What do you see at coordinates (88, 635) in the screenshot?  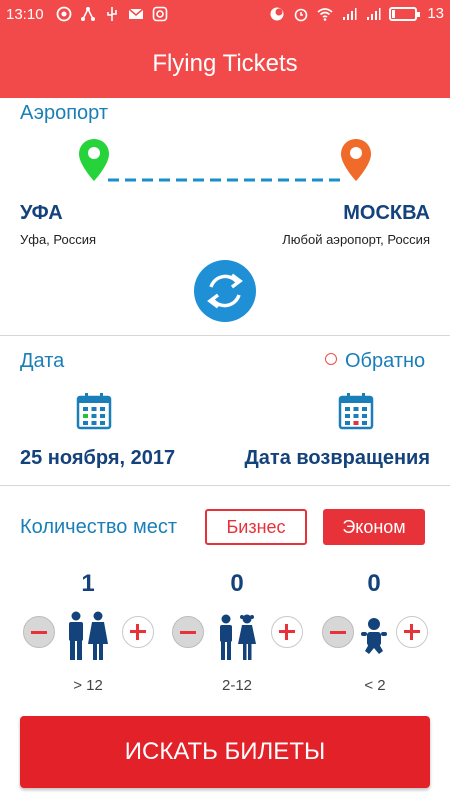 I see `adults-icon` at bounding box center [88, 635].